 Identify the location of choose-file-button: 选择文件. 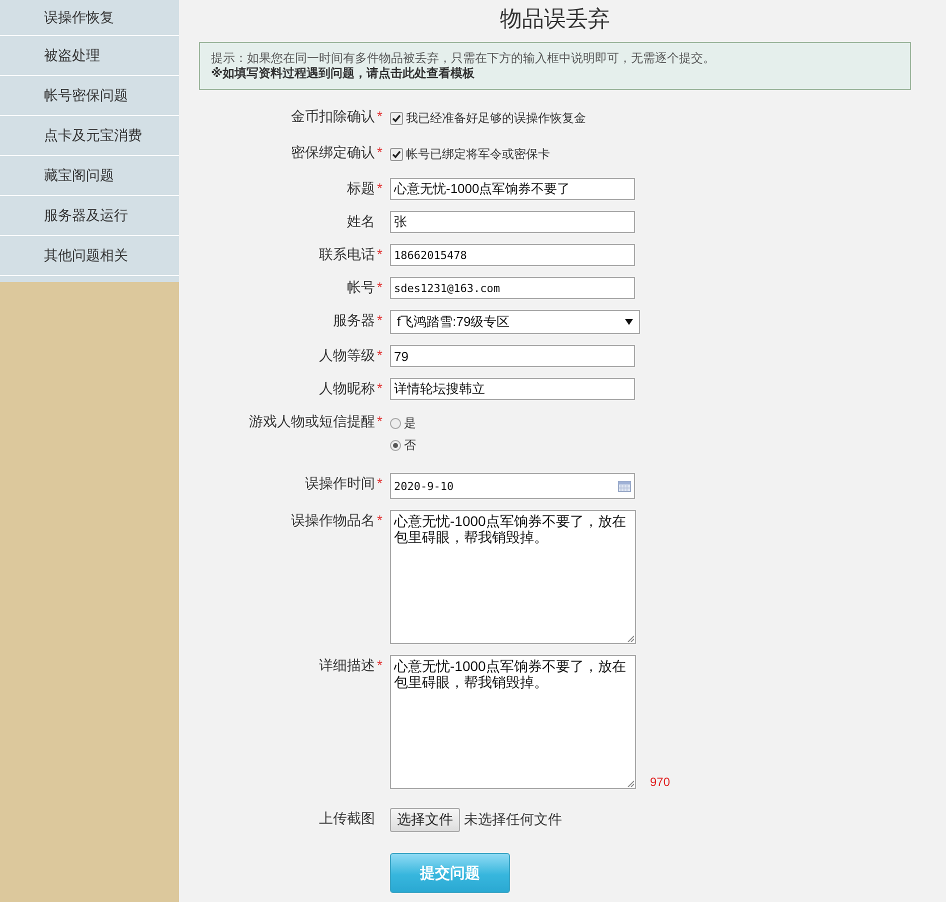
(425, 820).